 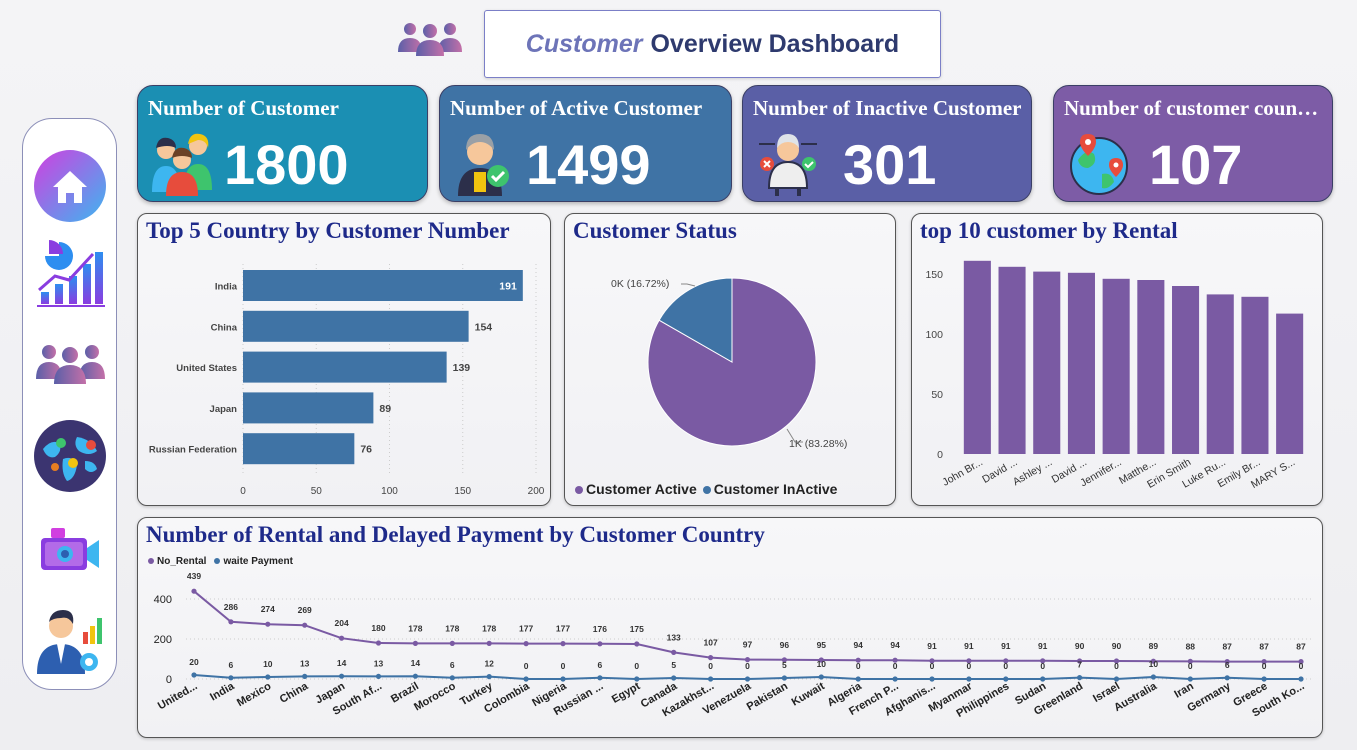 I want to click on data-label: 96, so click(x=785, y=645).